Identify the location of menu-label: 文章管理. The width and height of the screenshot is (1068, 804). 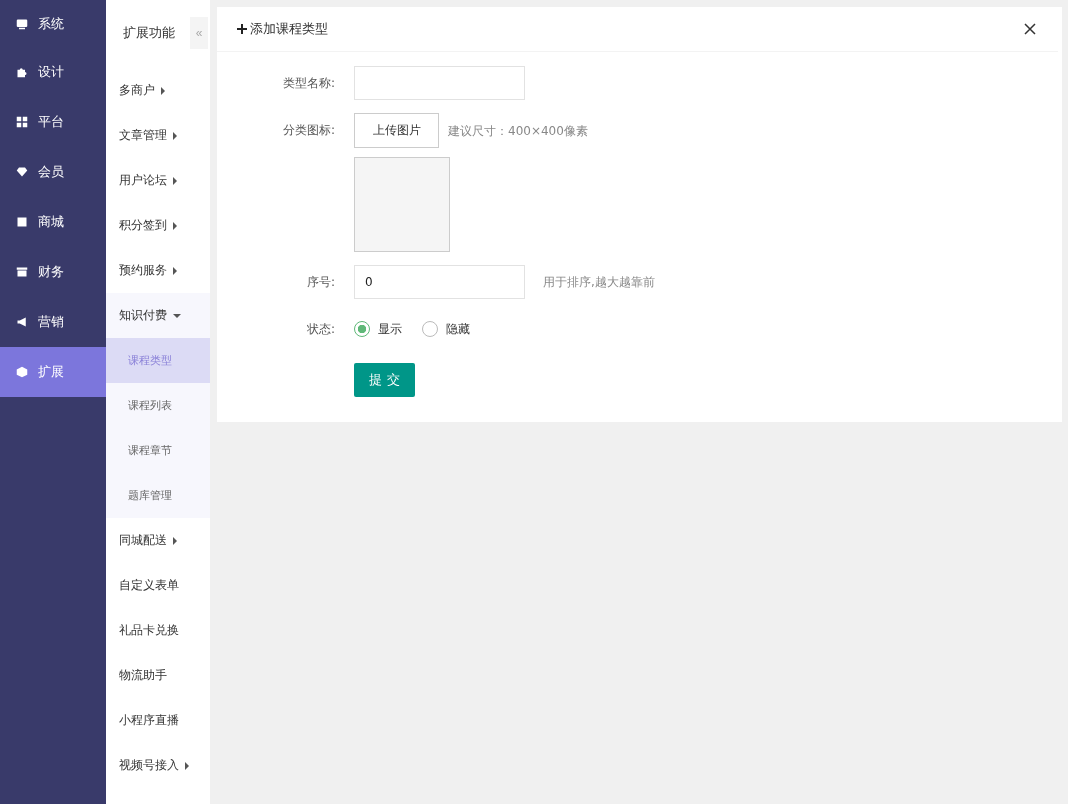
(143, 135).